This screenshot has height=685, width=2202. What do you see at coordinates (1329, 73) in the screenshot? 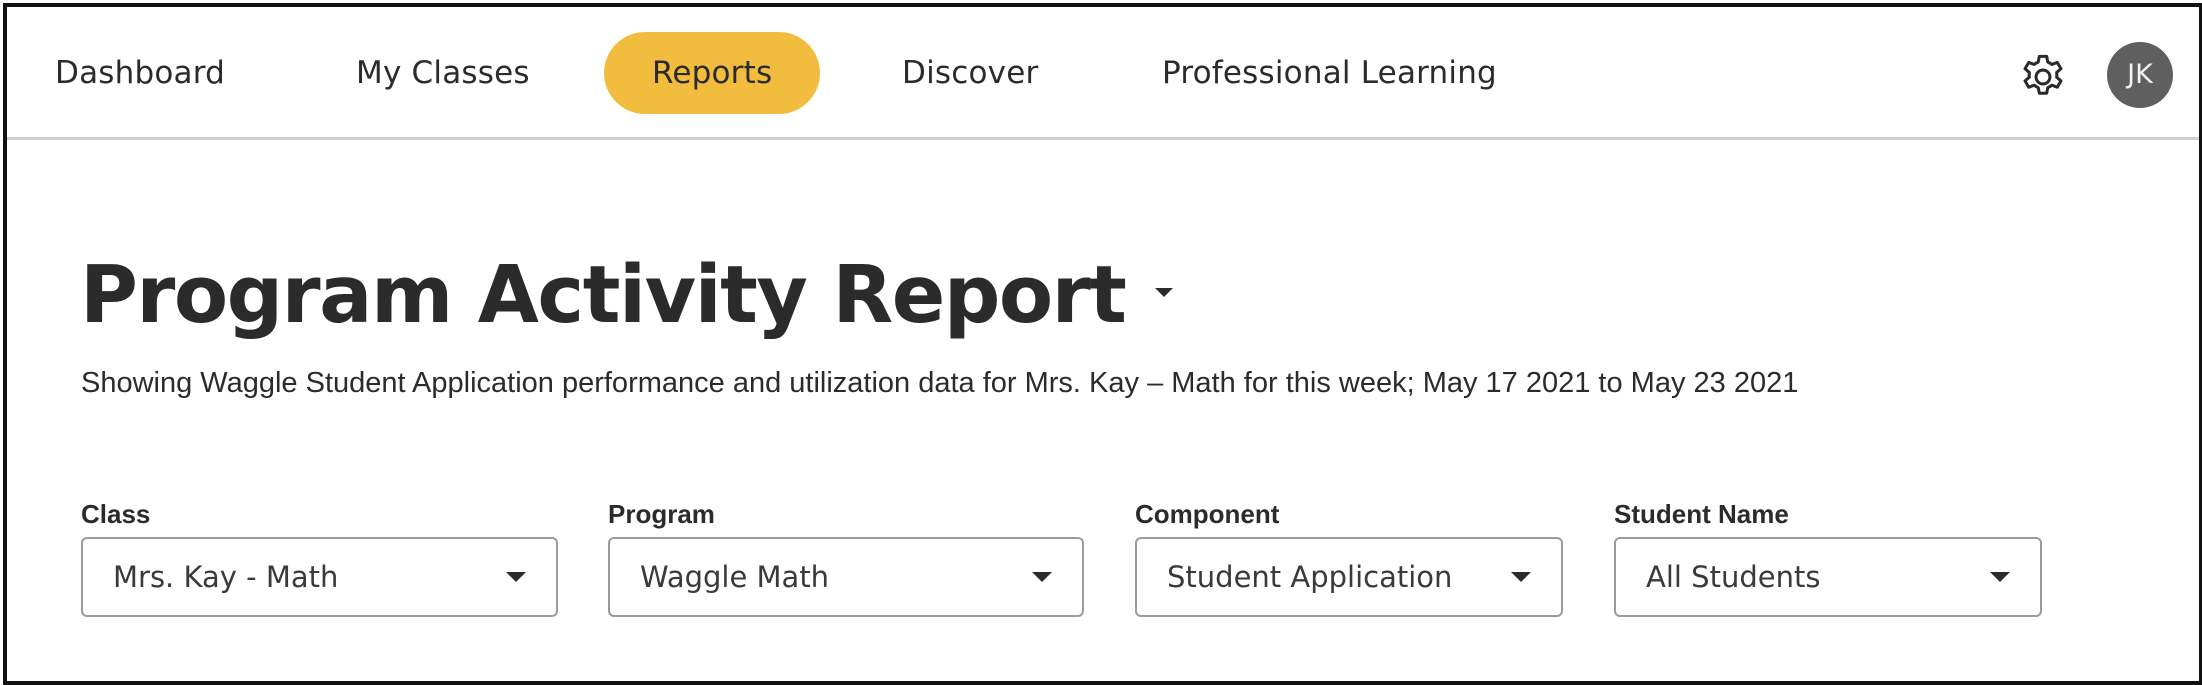
I see `nav-item-professional-learning: Professional Learning` at bounding box center [1329, 73].